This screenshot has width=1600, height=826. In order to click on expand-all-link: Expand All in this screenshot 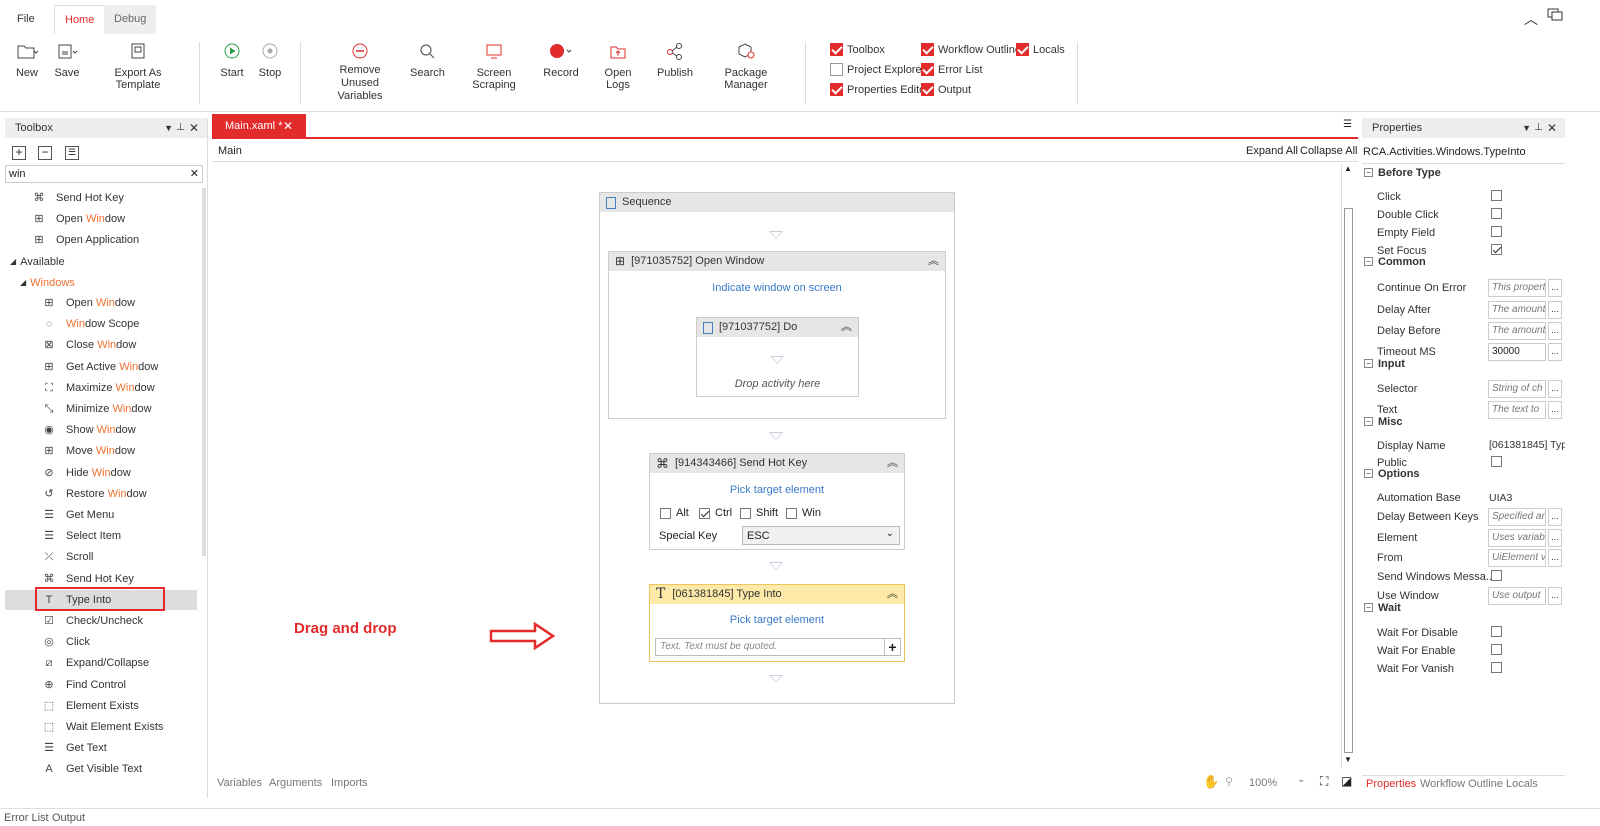, I will do `click(1272, 151)`.